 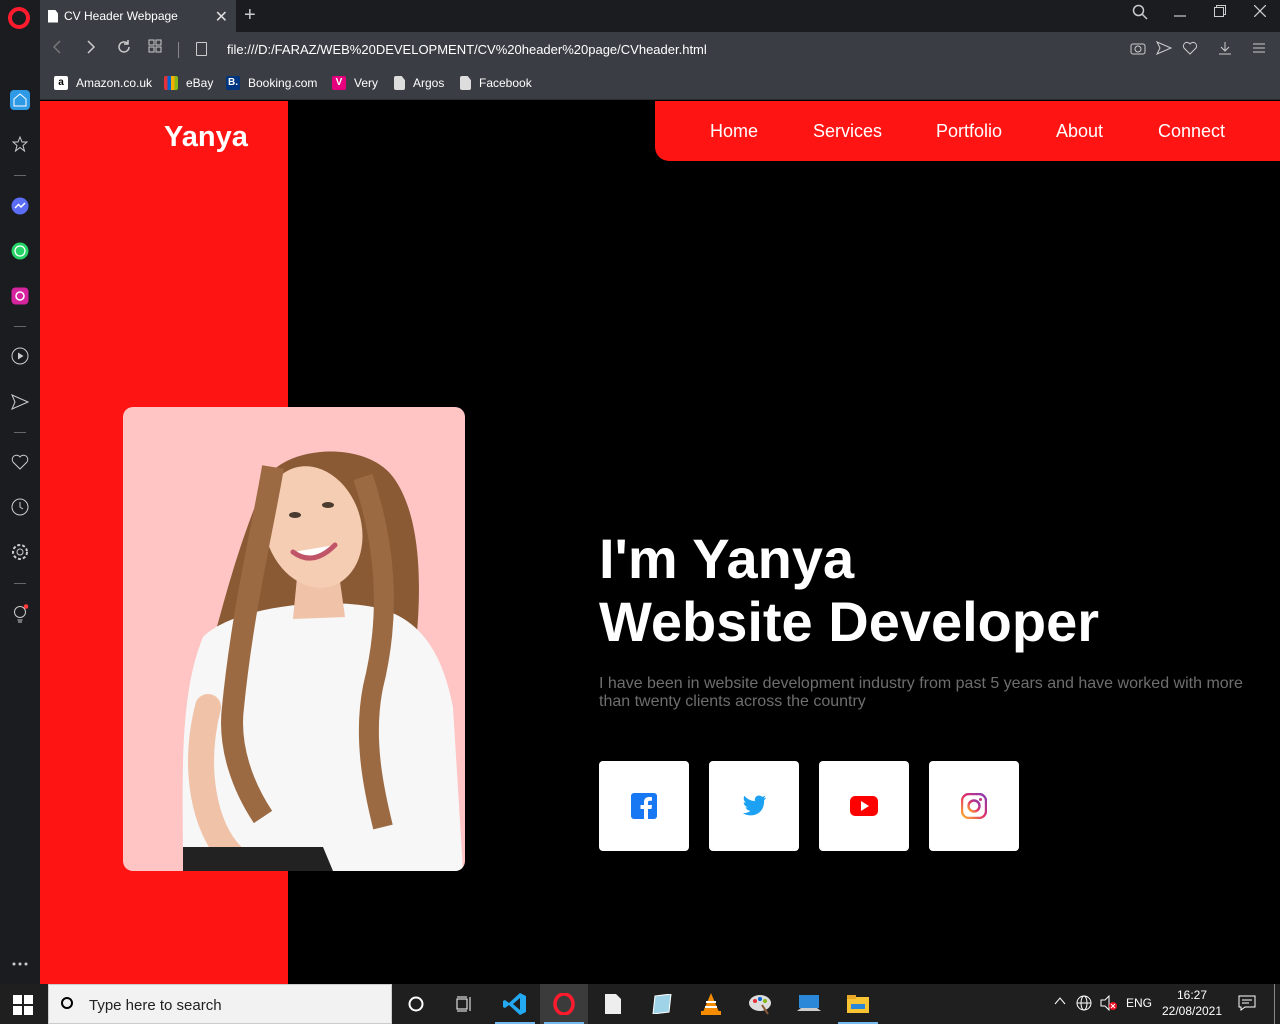 I want to click on nav-home: Home, so click(x=734, y=131).